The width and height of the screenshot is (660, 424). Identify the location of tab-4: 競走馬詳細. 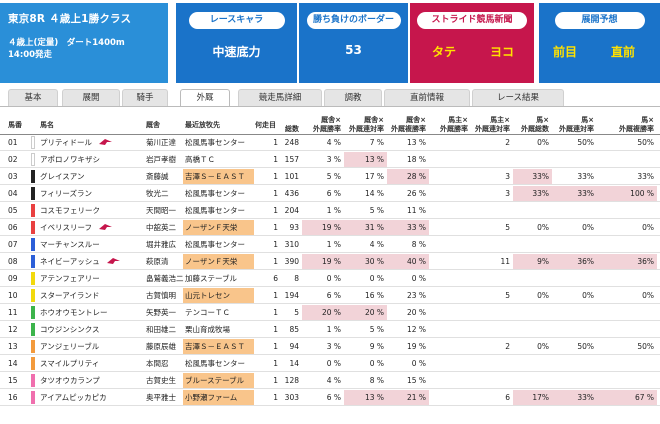
(280, 97).